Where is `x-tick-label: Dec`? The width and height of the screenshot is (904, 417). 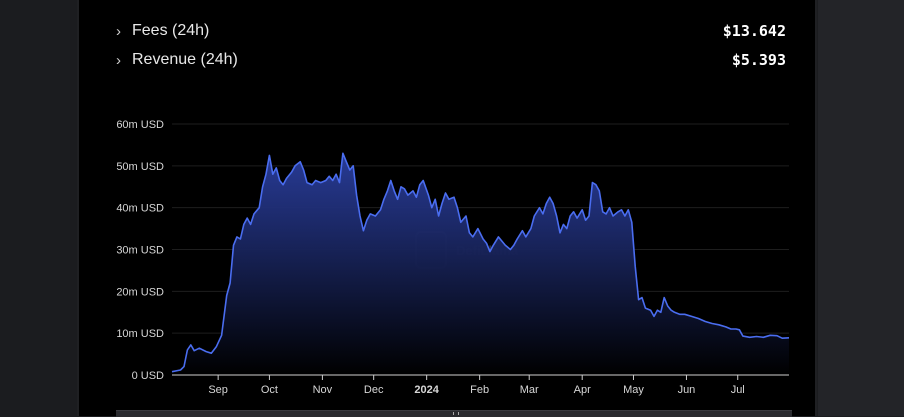 x-tick-label: Dec is located at coordinates (374, 390).